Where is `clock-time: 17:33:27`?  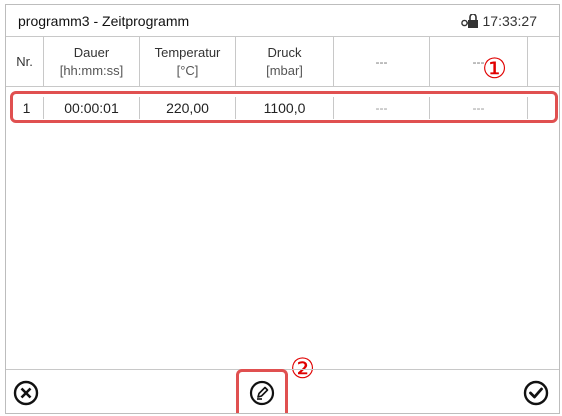 clock-time: 17:33:27 is located at coordinates (510, 21).